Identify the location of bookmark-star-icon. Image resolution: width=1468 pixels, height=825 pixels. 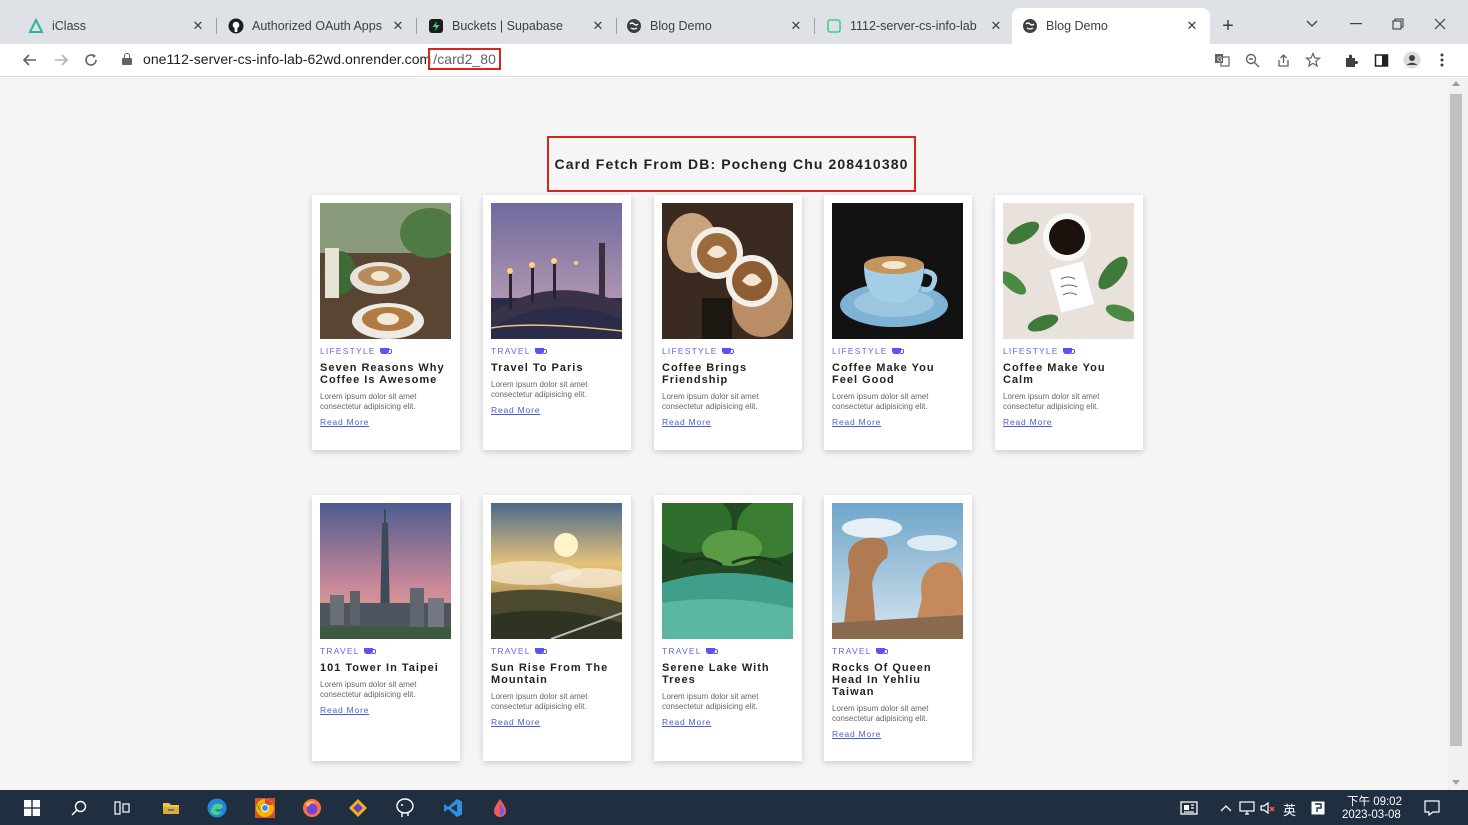
(1313, 60).